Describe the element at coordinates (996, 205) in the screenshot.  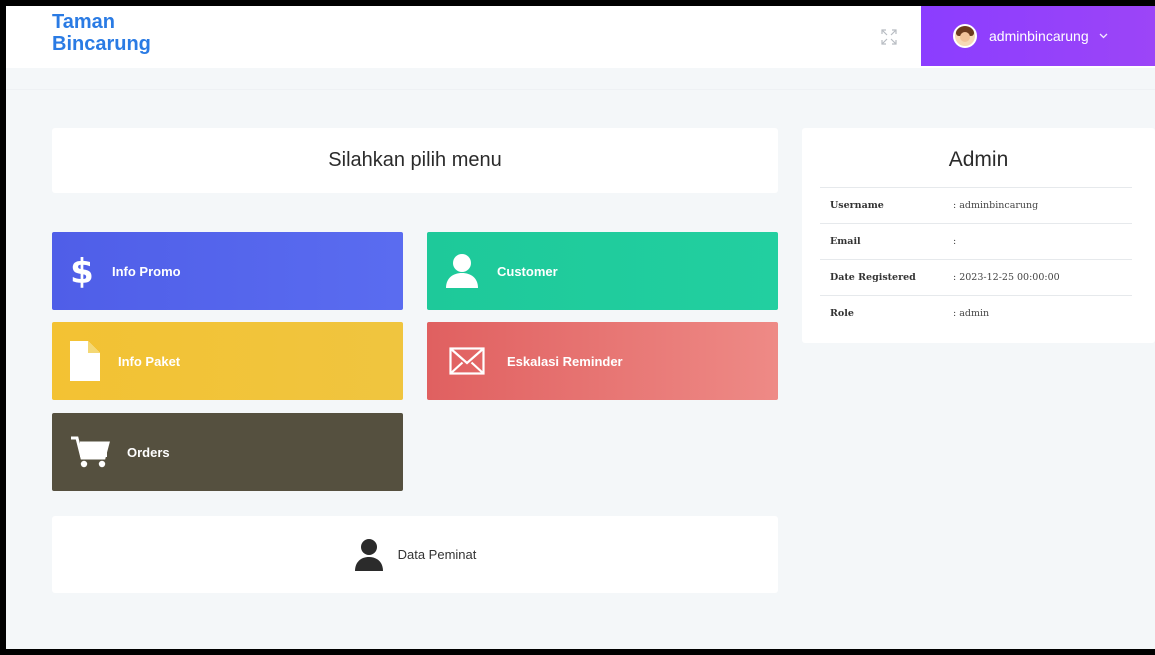
I see `info-value: : adminbincarung` at that location.